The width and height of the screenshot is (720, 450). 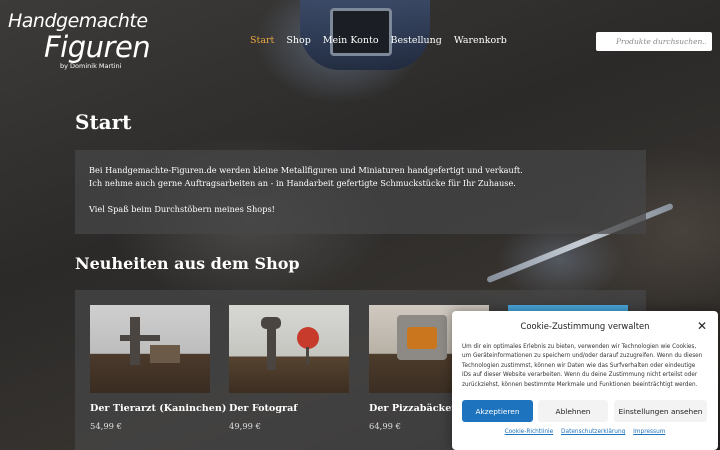 I want to click on site-logo: Handgemachte Figuren by Dominik Martini, so click(x=79, y=39).